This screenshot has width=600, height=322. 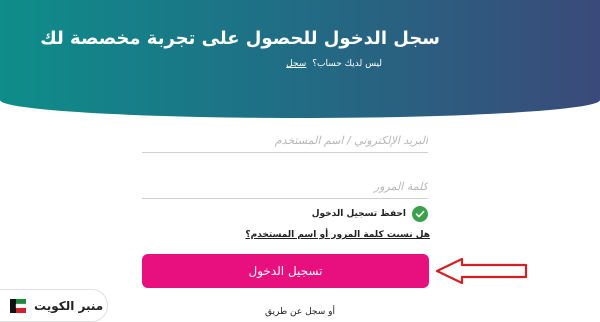 I want to click on signup-prompt-text: ليس لديك حساب؟, so click(x=347, y=64).